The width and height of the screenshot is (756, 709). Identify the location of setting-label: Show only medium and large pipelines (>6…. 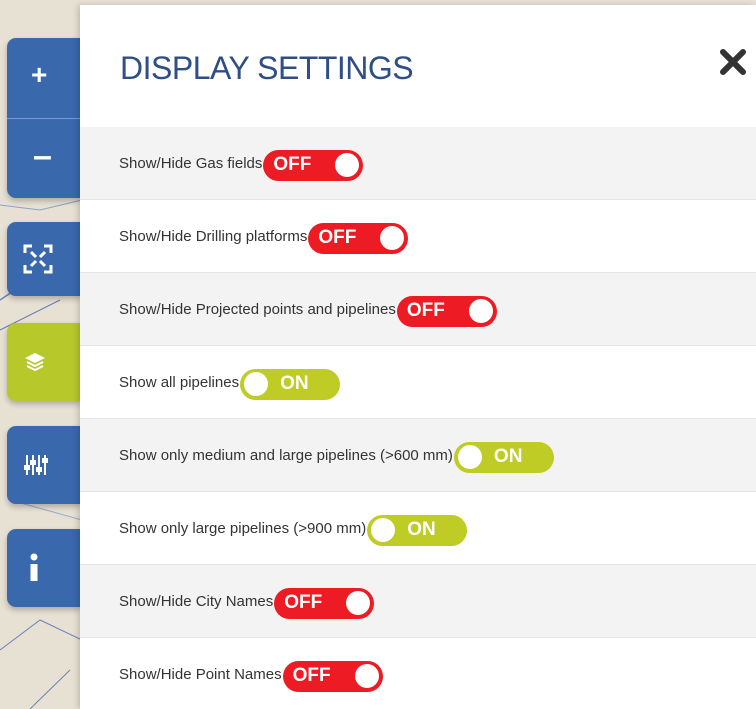
(286, 455).